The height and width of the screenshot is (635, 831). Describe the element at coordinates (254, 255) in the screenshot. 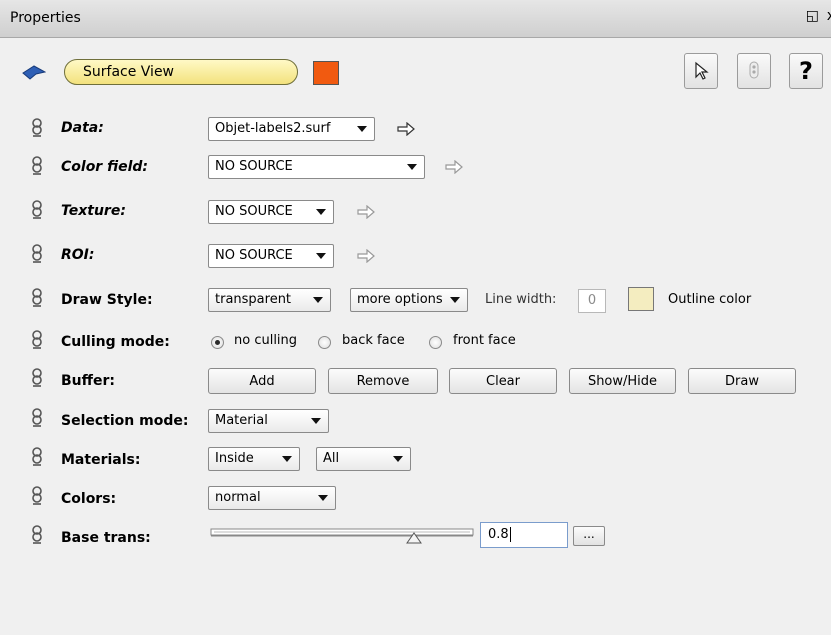

I see `roi-combo-value: NO SOURCE` at that location.